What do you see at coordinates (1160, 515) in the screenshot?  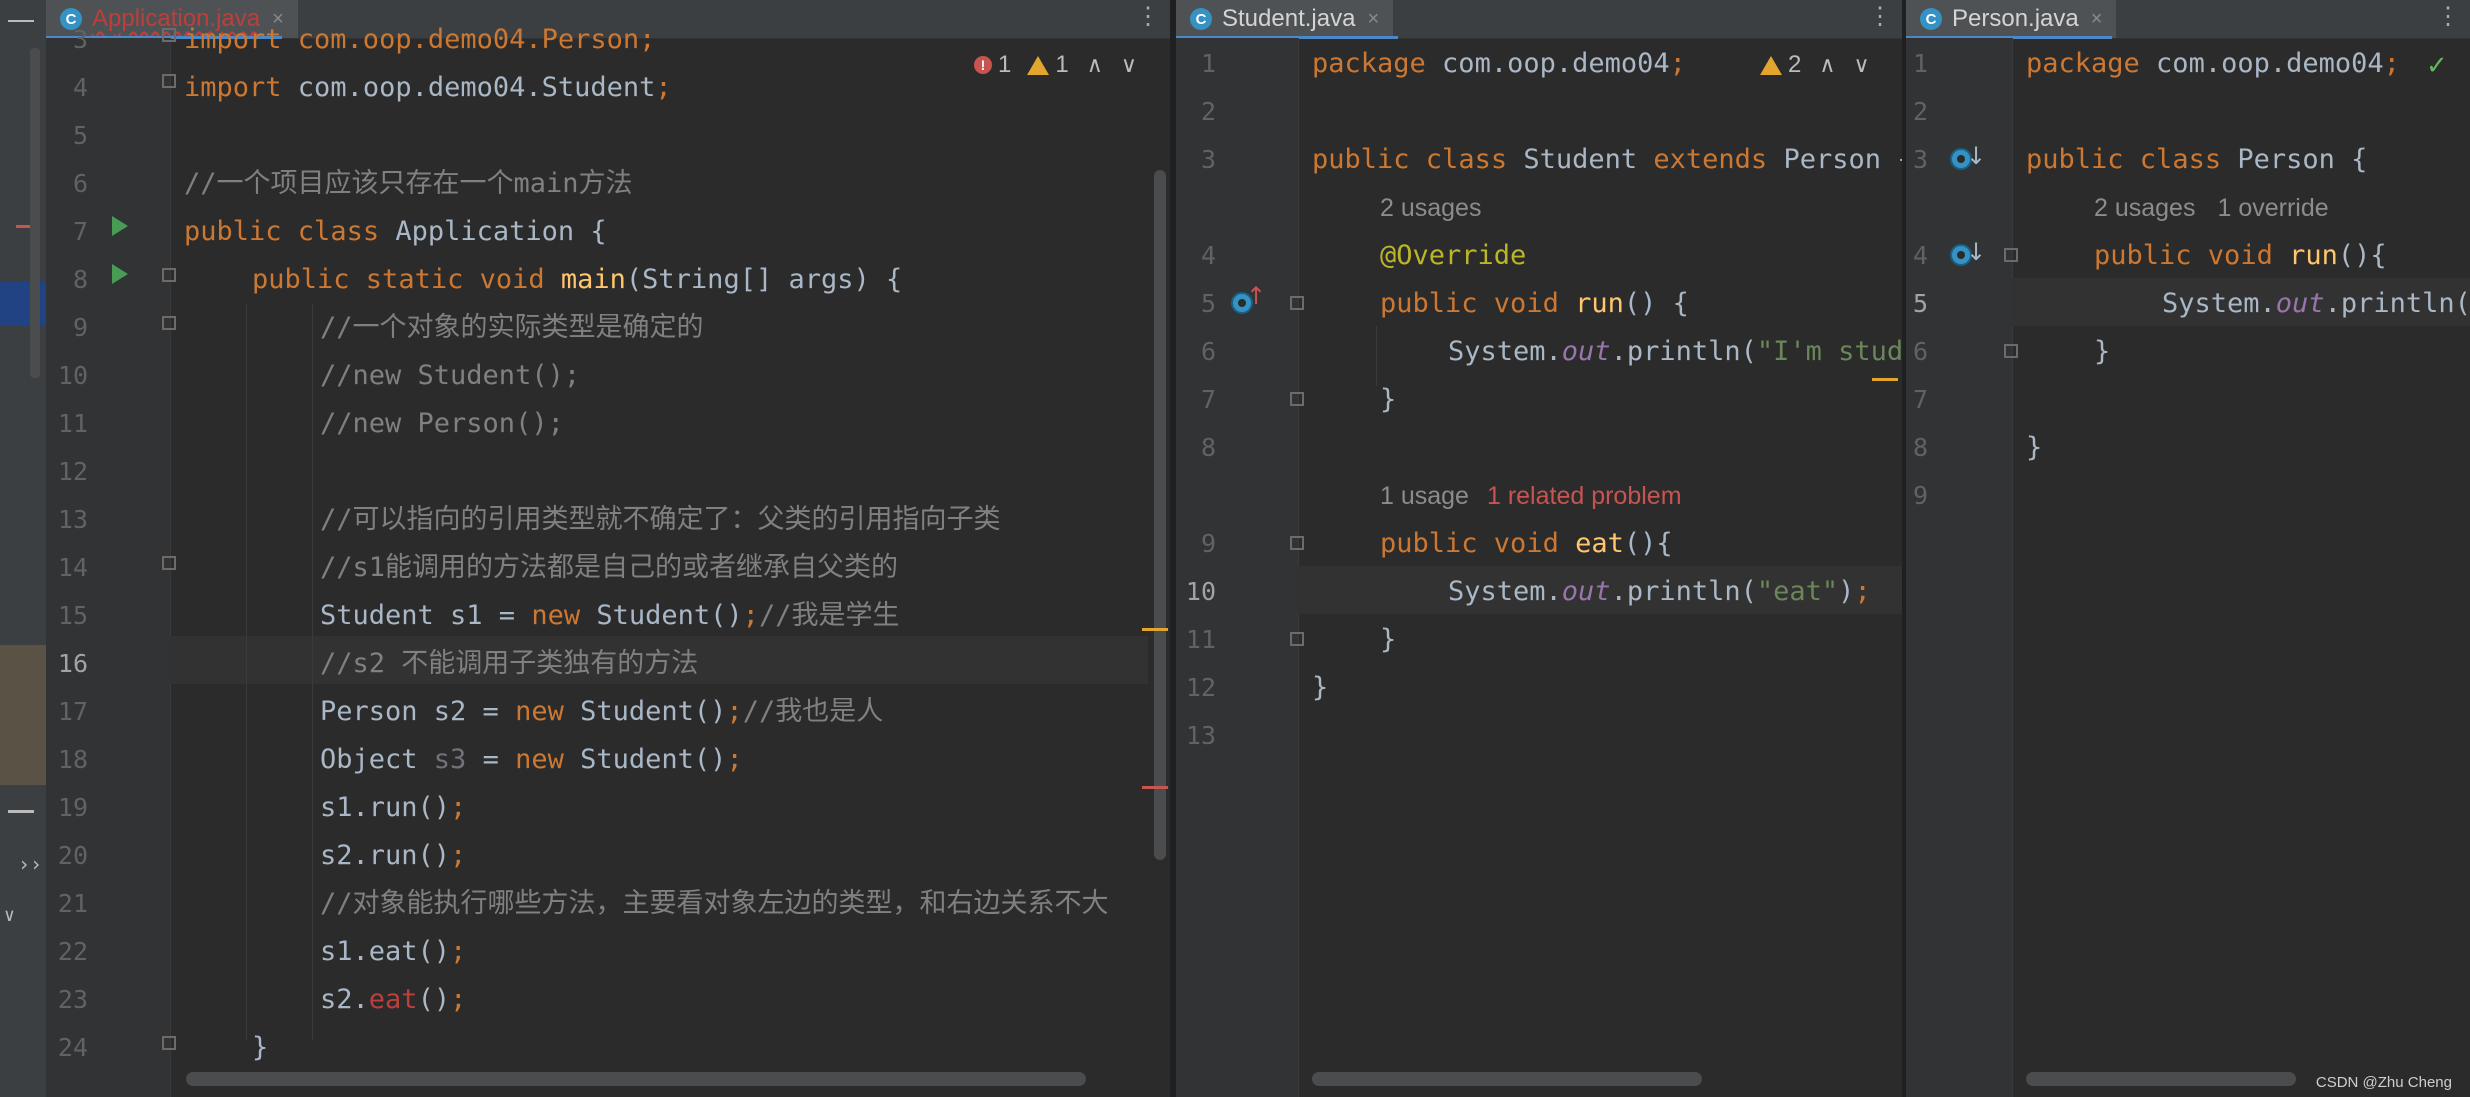 I see `vertical-scrollbar` at bounding box center [1160, 515].